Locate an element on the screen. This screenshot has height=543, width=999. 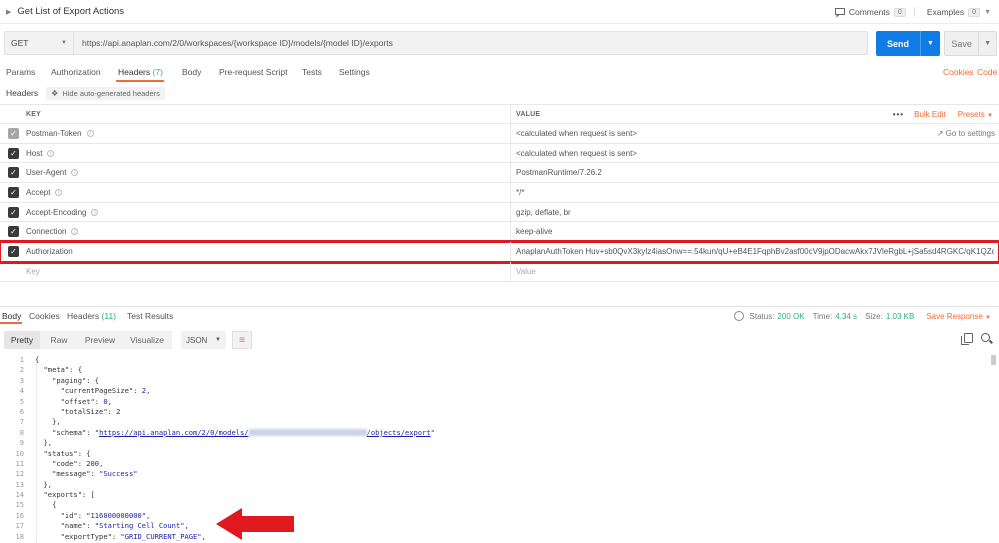
format-select: JSON ▼ is located at coordinates (203, 340).